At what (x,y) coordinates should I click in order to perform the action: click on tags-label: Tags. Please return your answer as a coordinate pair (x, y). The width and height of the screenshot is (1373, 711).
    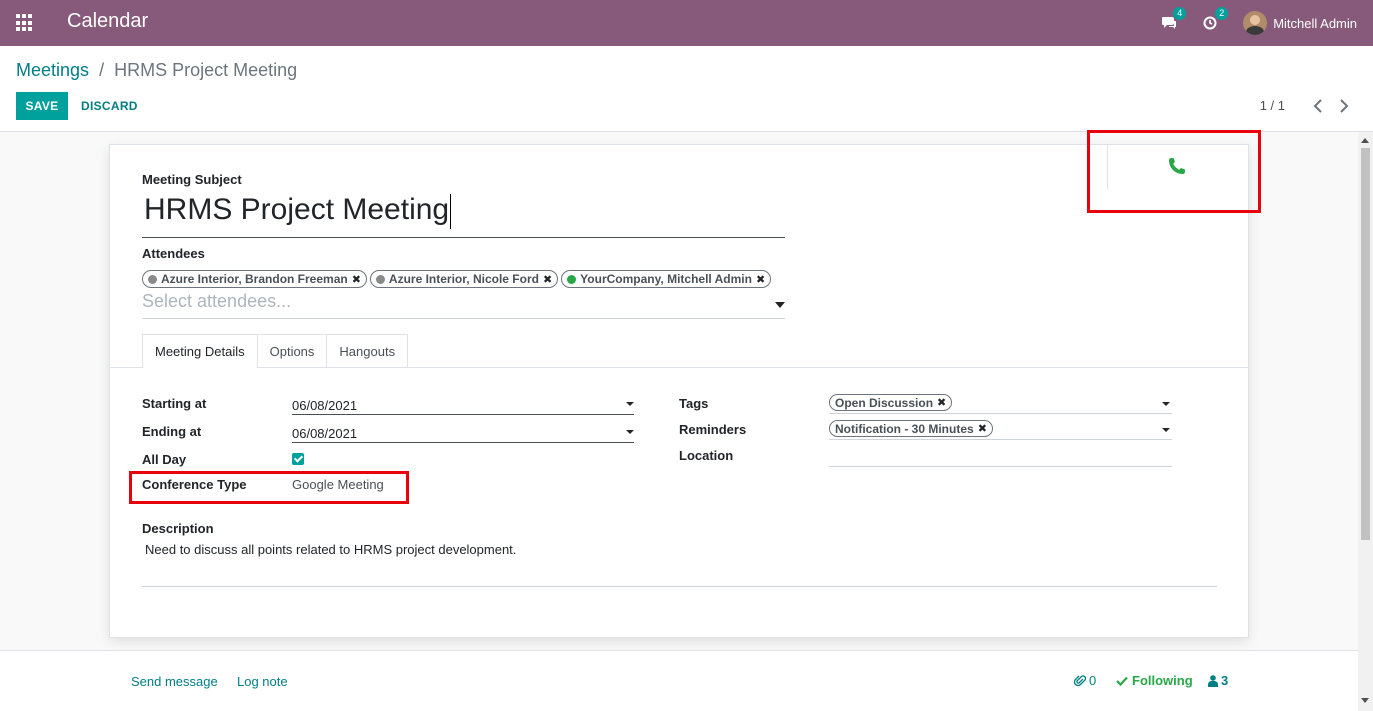
    Looking at the image, I should click on (694, 403).